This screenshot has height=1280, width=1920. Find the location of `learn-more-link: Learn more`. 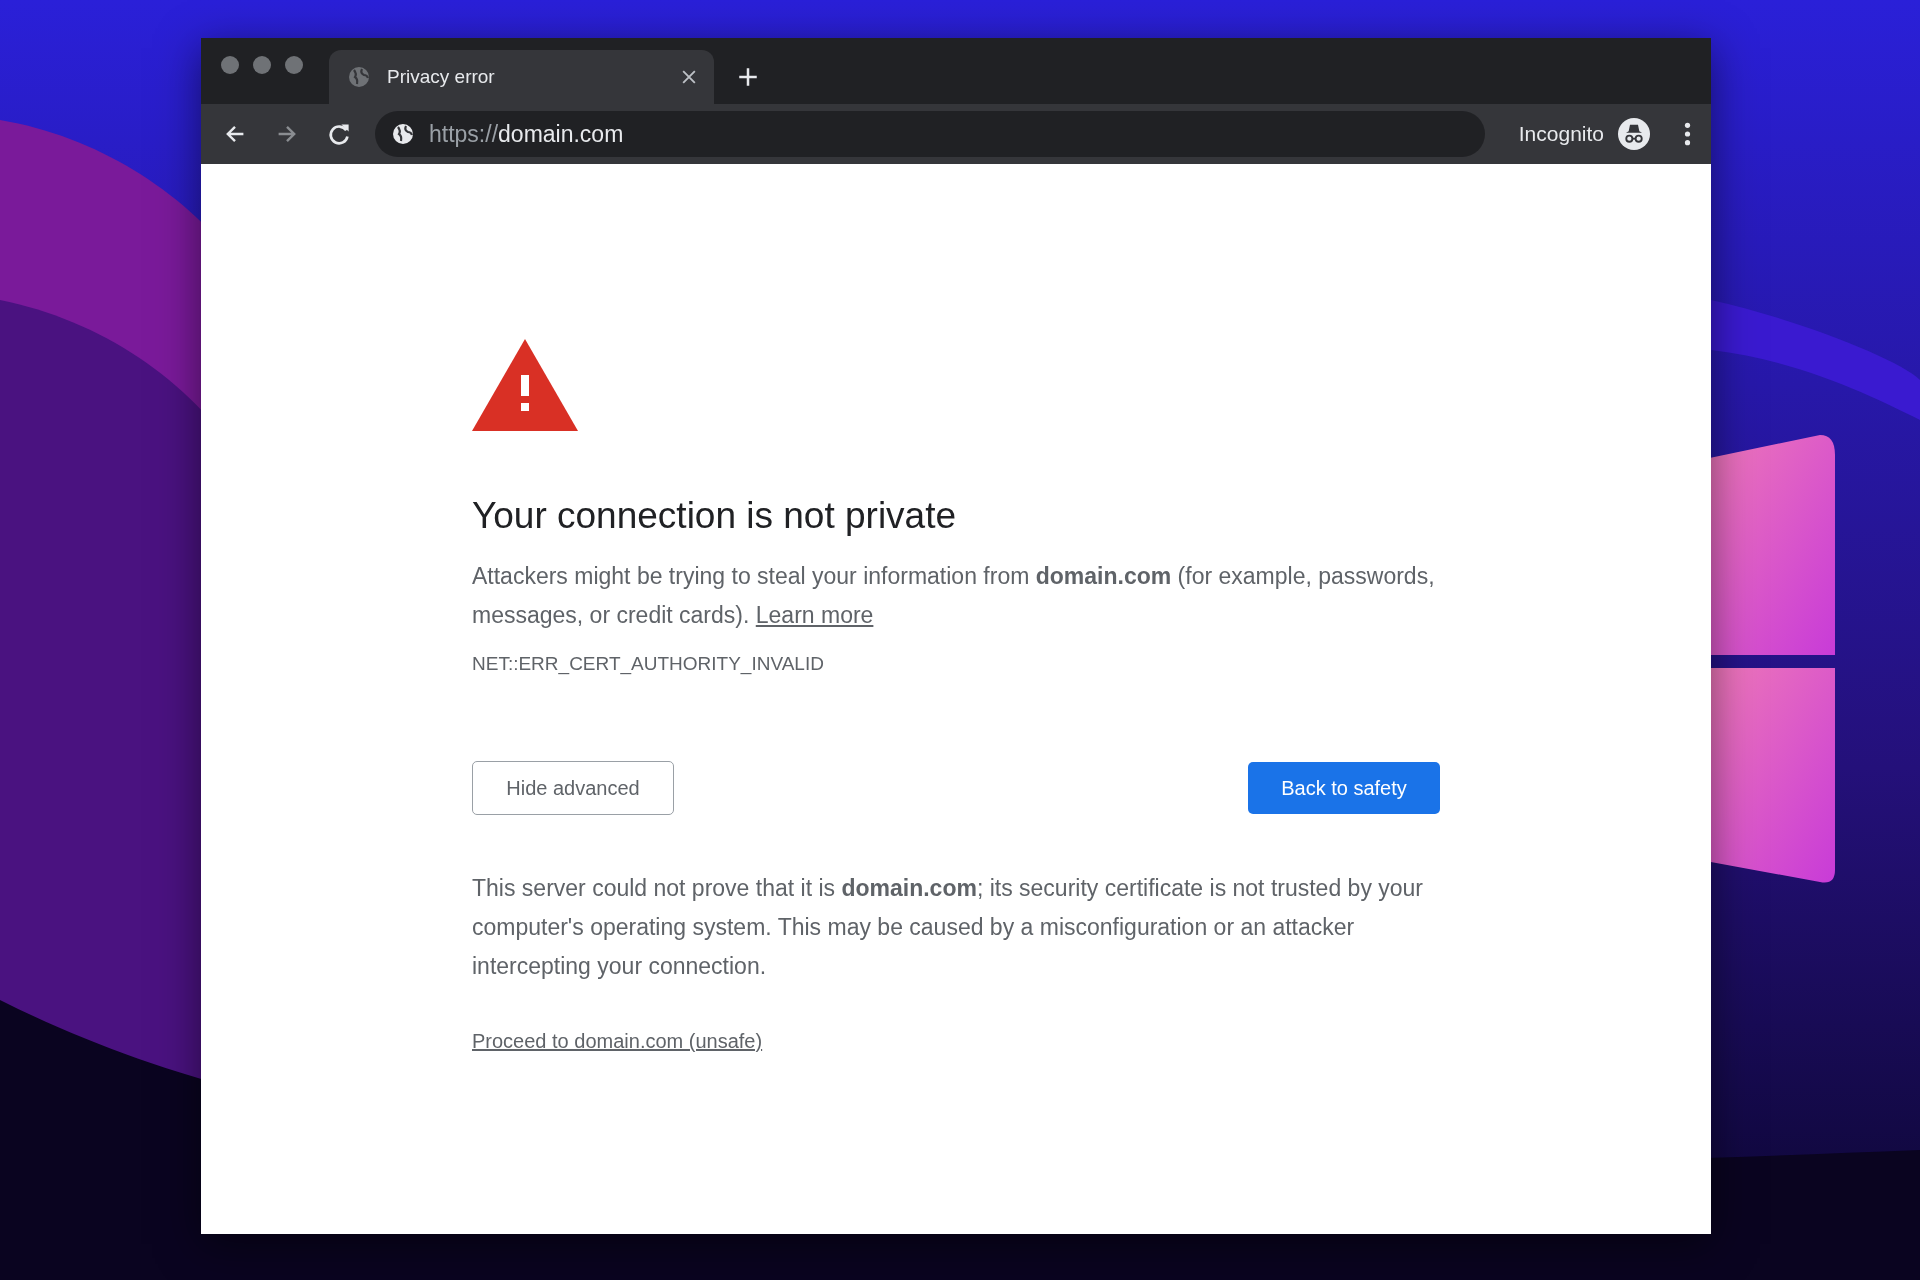

learn-more-link: Learn more is located at coordinates (814, 615).